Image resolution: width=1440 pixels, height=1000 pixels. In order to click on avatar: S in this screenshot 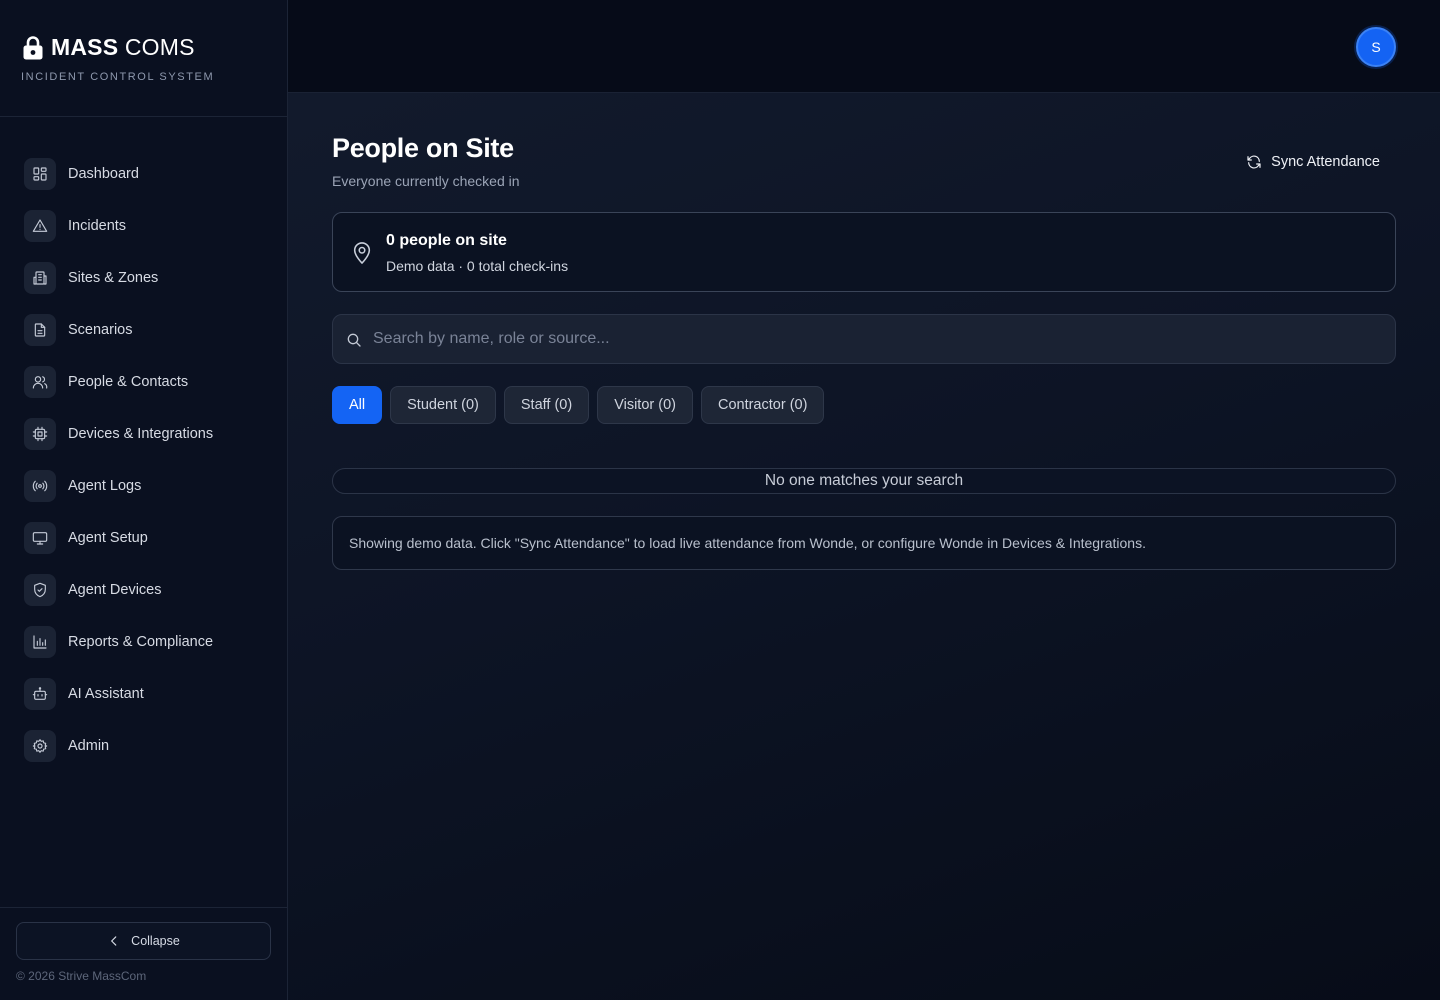, I will do `click(1376, 47)`.